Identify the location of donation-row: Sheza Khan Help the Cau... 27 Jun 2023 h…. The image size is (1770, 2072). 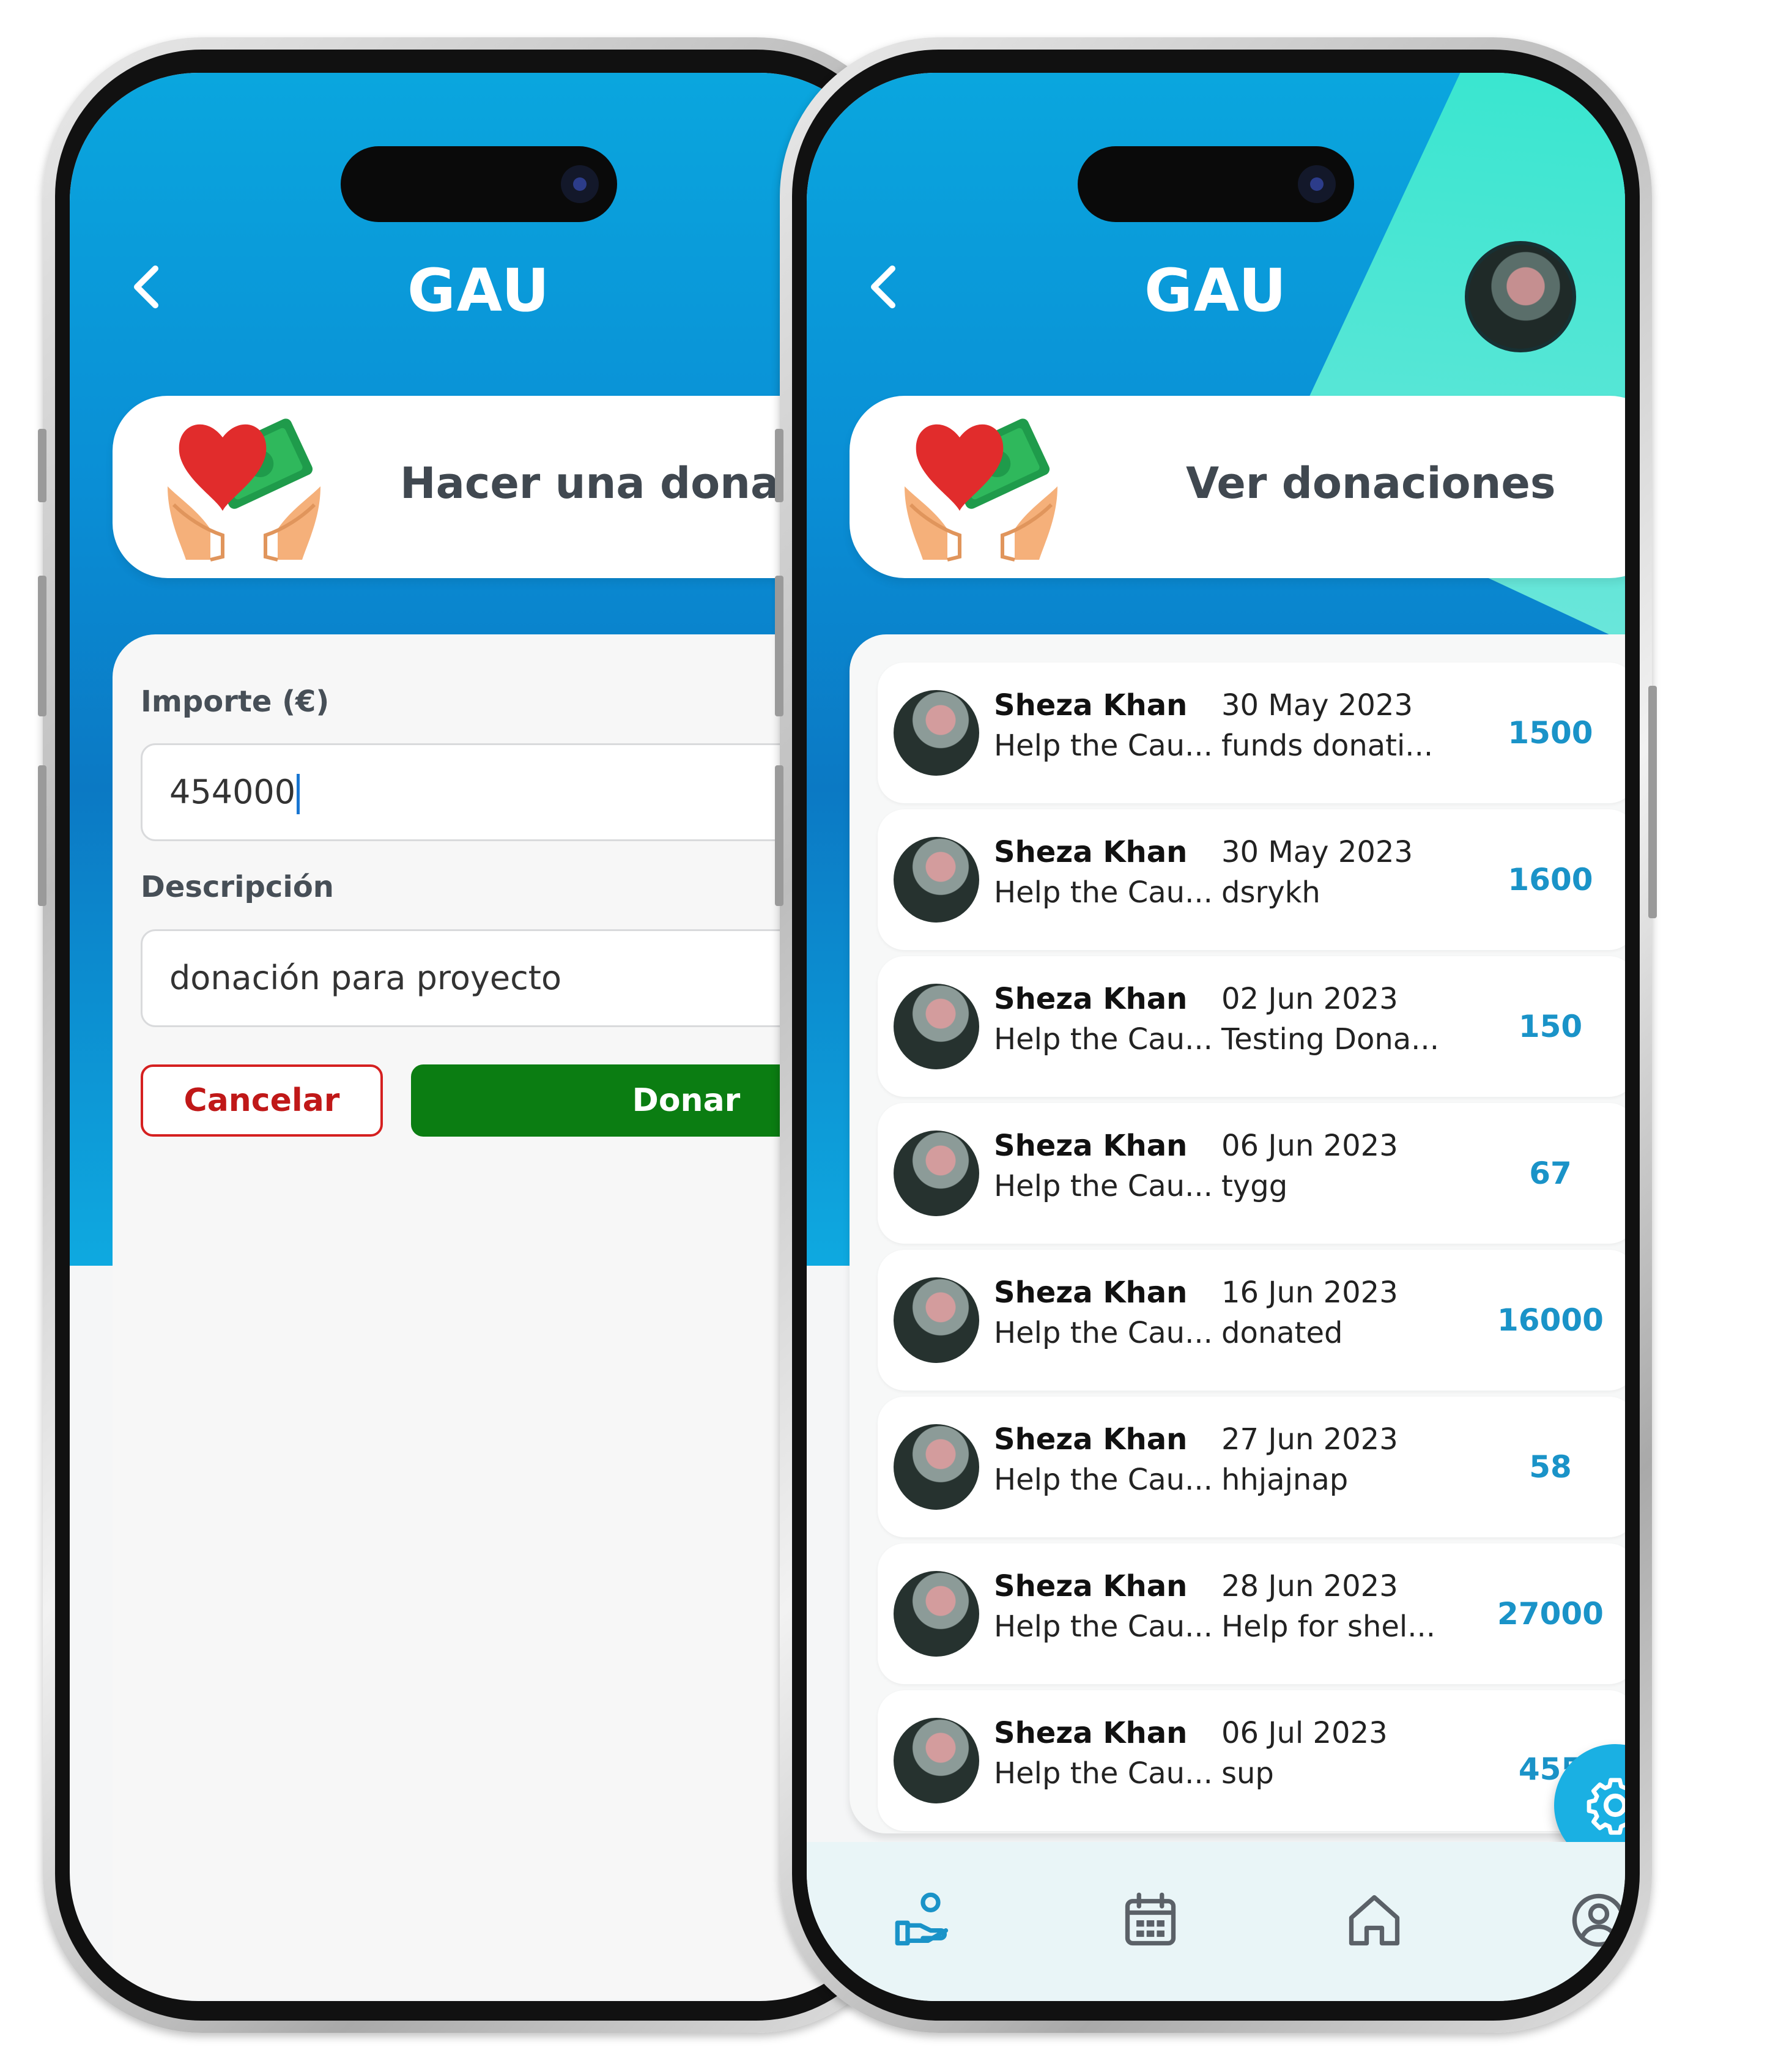
(1251, 1467).